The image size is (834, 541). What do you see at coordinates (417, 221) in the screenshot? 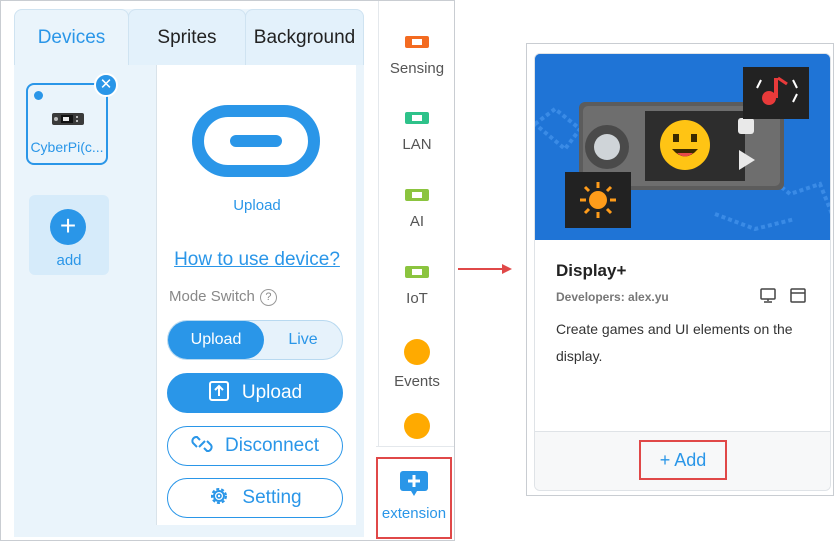
I see `category-label: AI` at bounding box center [417, 221].